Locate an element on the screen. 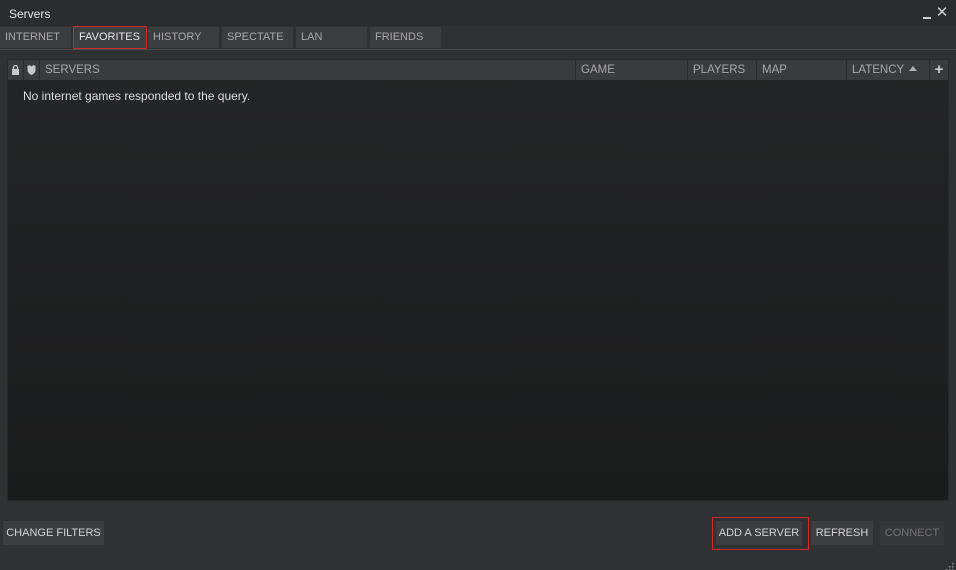 This screenshot has width=956, height=570. column-latency: LATENCY is located at coordinates (888, 70).